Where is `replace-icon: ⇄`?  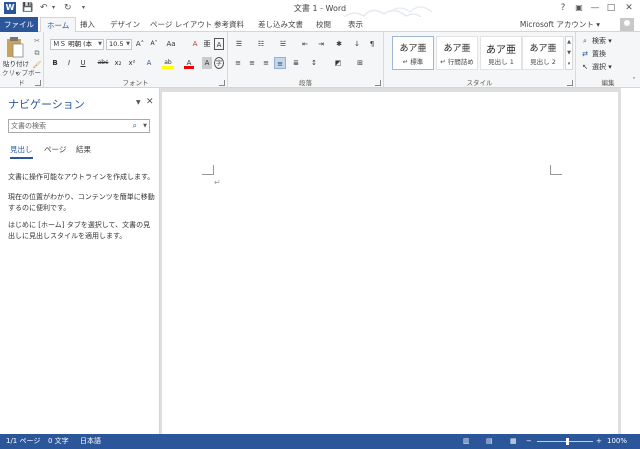 replace-icon: ⇄ is located at coordinates (585, 54).